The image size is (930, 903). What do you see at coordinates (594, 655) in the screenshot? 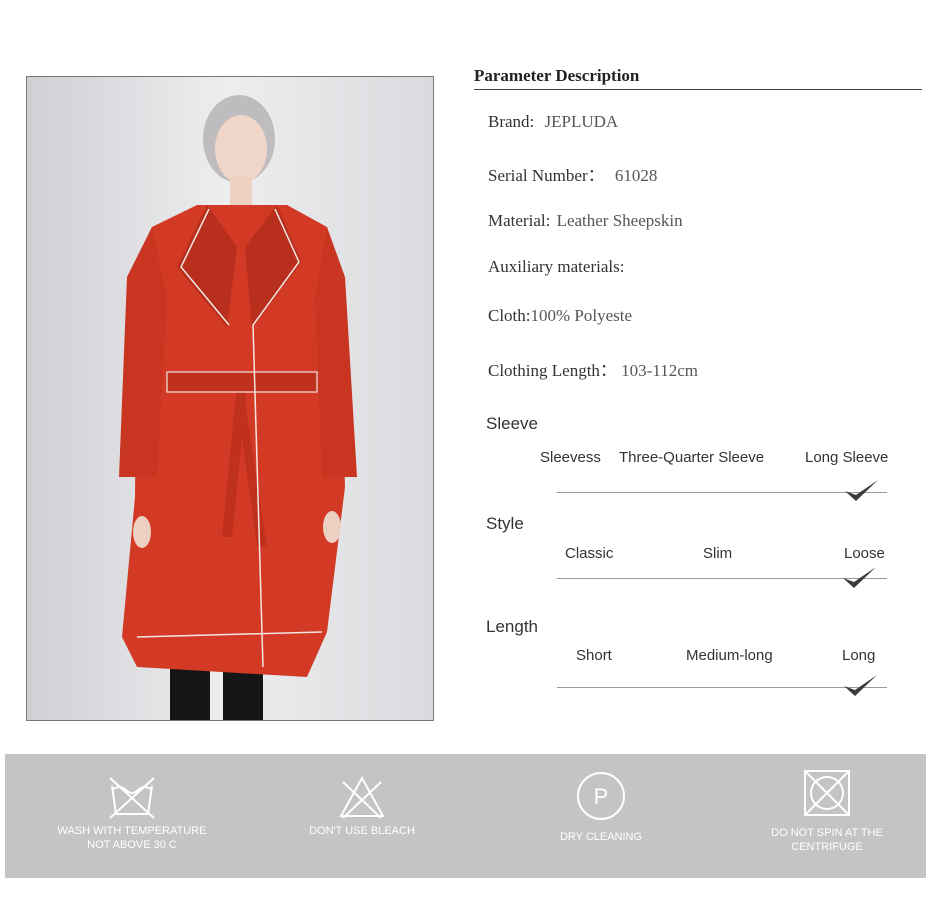
I see `length-option-short: Short` at bounding box center [594, 655].